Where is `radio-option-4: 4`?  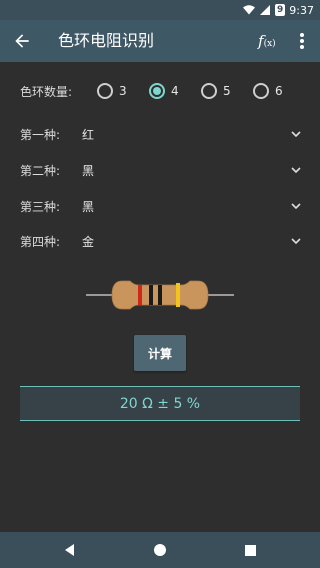
radio-option-4: 4 is located at coordinates (164, 91).